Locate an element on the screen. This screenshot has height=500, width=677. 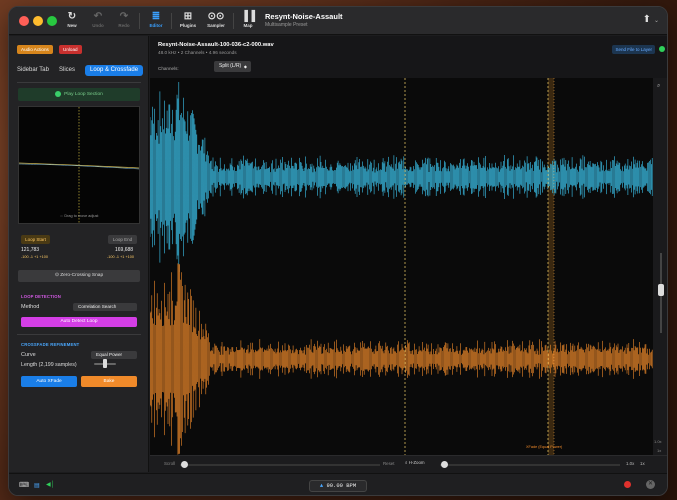
minimize-window-button is located at coordinates (38, 21).